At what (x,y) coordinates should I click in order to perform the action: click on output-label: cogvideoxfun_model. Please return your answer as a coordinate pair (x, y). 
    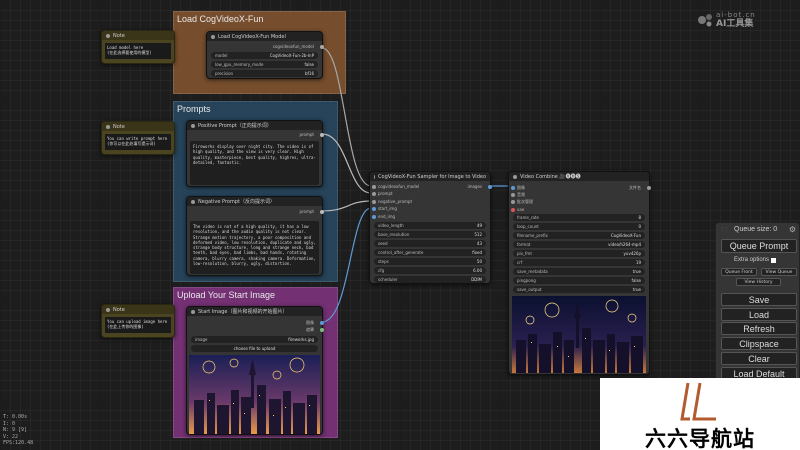
    Looking at the image, I should click on (293, 46).